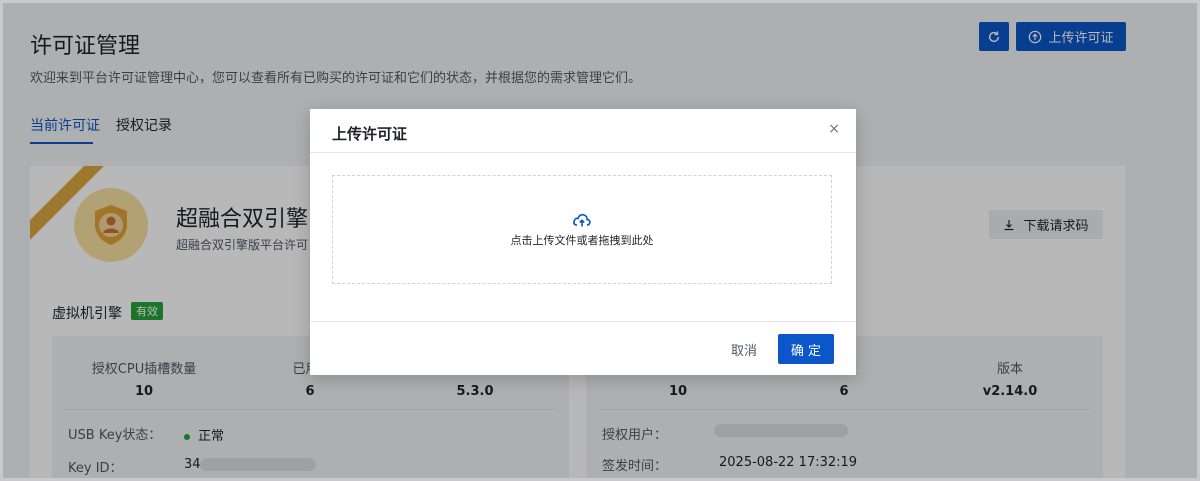 This screenshot has width=1200, height=481. I want to click on close-icon: ×, so click(834, 129).